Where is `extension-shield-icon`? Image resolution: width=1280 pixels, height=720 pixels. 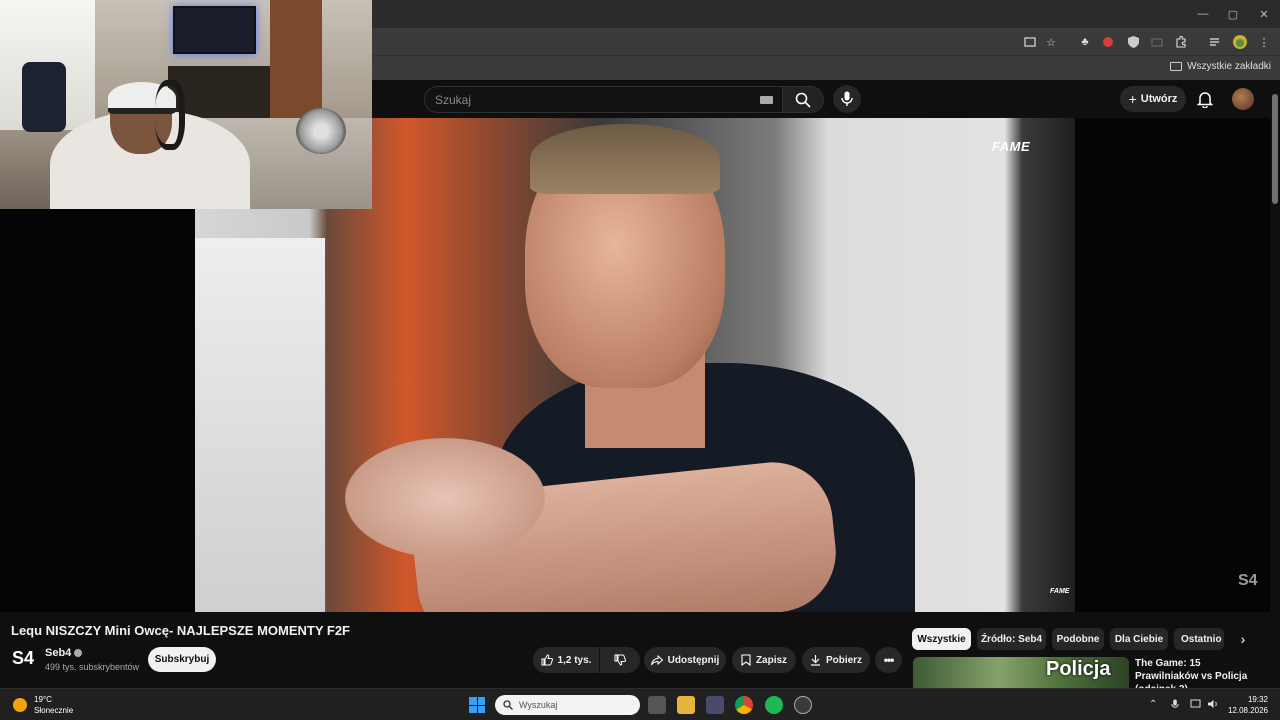 extension-shield-icon is located at coordinates (1133, 42).